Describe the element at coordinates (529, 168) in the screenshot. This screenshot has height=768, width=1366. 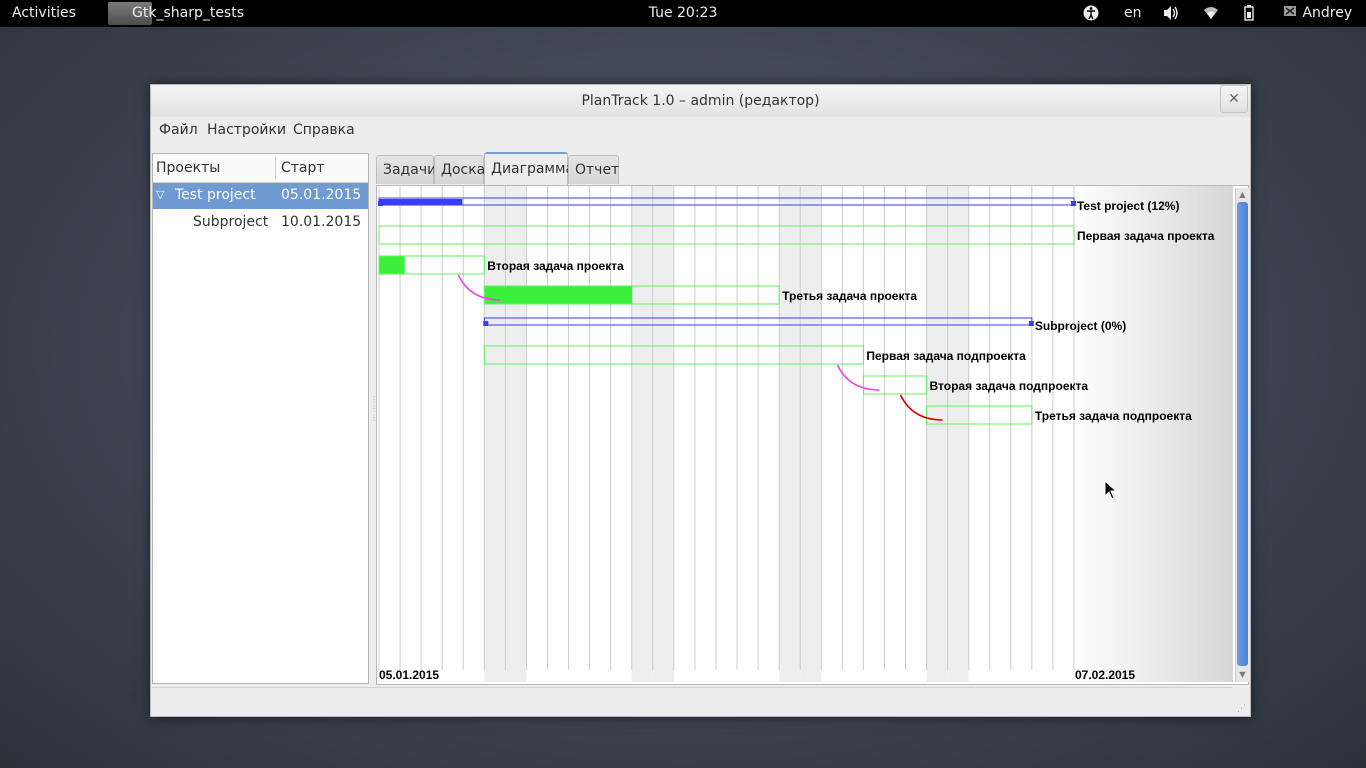
I see `tab-diagram: Диаграмма` at that location.